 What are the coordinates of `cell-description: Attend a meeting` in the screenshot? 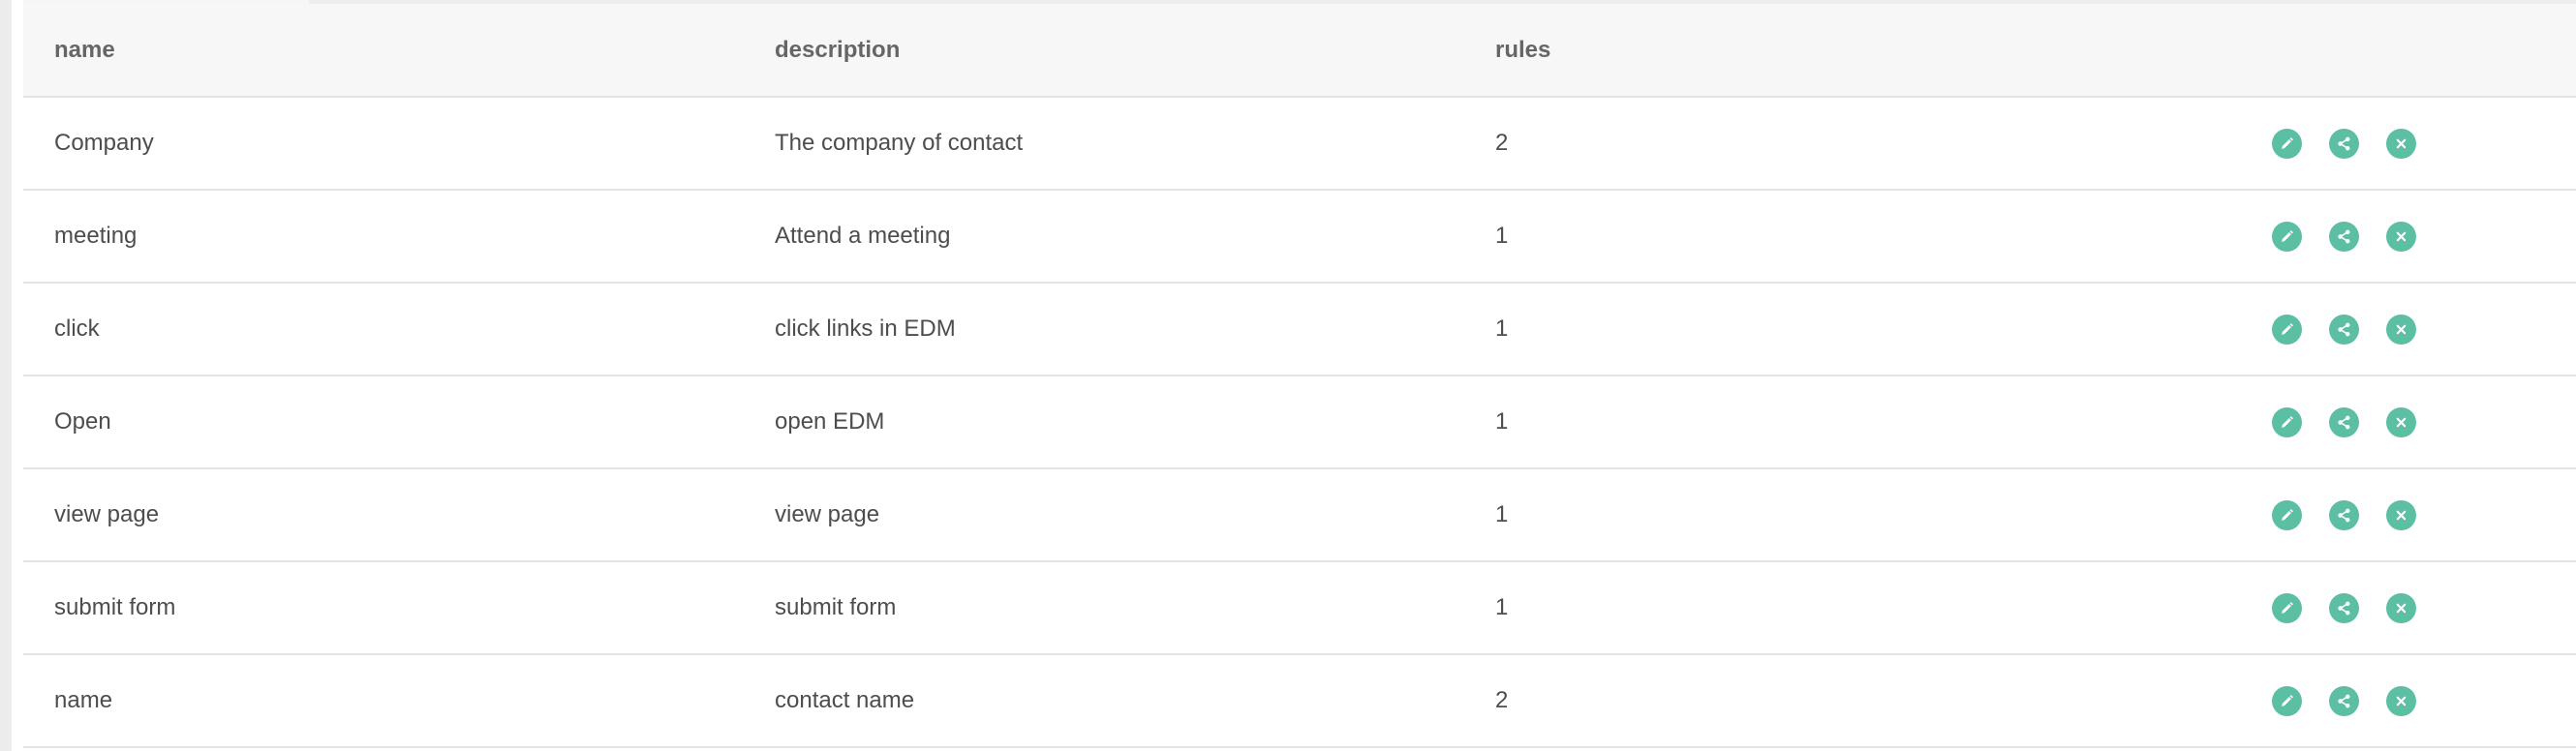 It's located at (863, 236).